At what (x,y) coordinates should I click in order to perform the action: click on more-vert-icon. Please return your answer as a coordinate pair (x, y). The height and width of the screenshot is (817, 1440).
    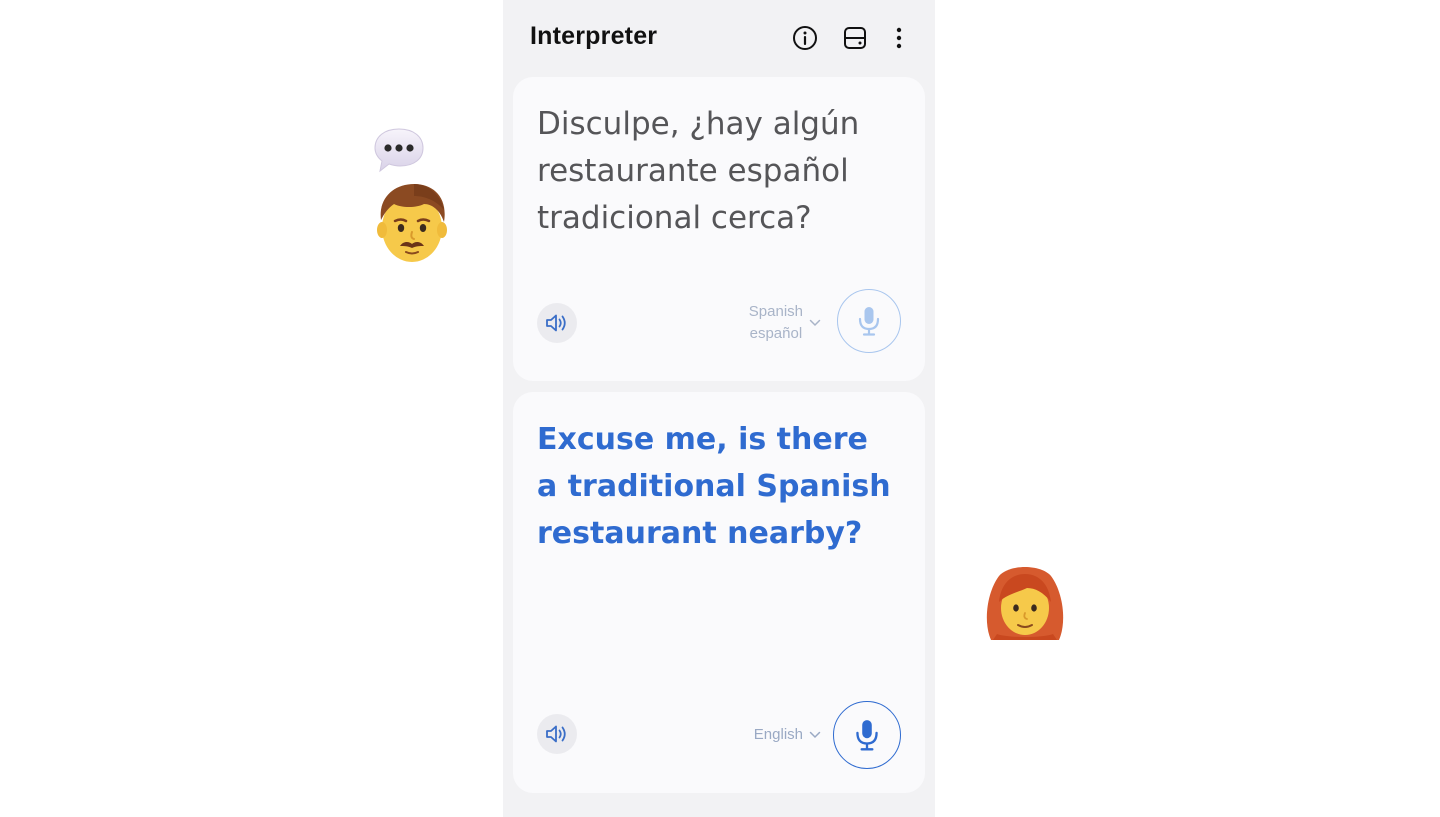
    Looking at the image, I should click on (899, 38).